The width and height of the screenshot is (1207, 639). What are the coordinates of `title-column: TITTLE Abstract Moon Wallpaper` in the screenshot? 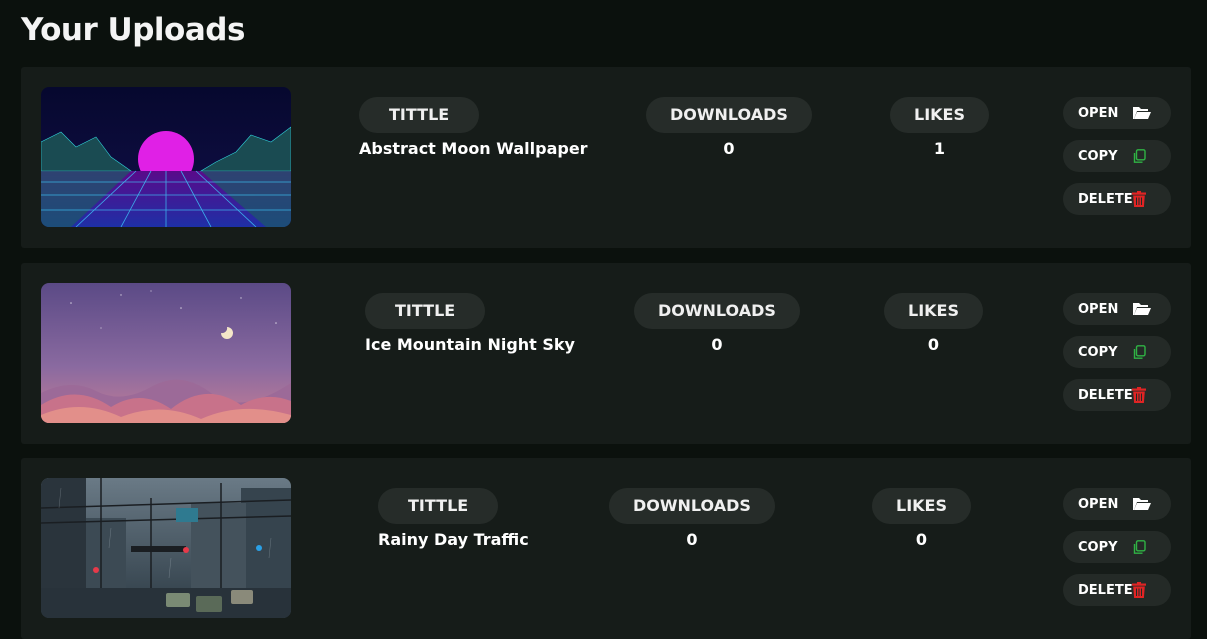 It's located at (473, 127).